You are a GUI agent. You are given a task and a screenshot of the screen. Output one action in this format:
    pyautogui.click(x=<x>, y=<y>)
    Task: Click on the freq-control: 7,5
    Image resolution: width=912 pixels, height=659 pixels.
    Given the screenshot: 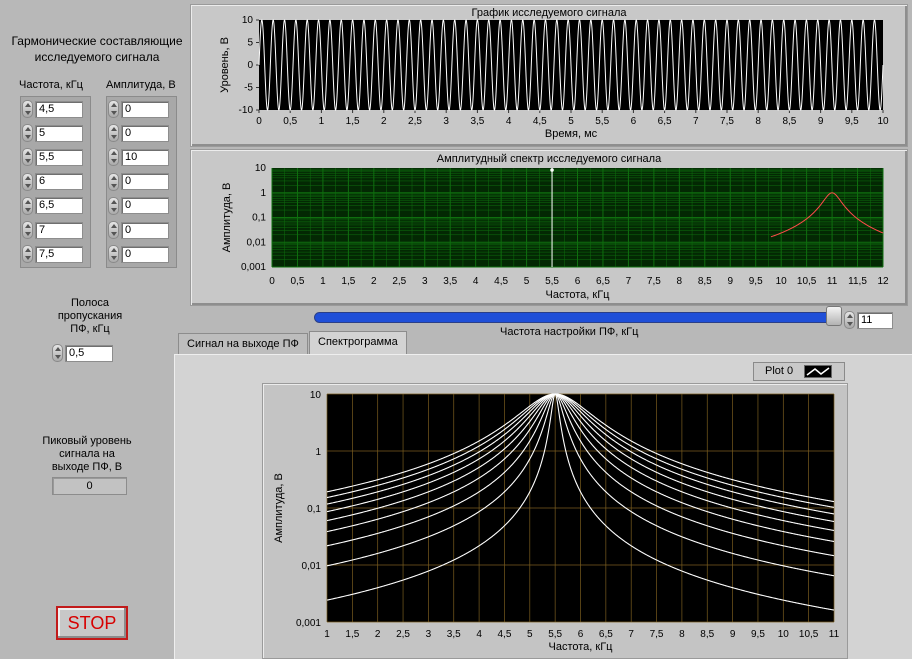 What is the action you would take?
    pyautogui.click(x=52, y=254)
    